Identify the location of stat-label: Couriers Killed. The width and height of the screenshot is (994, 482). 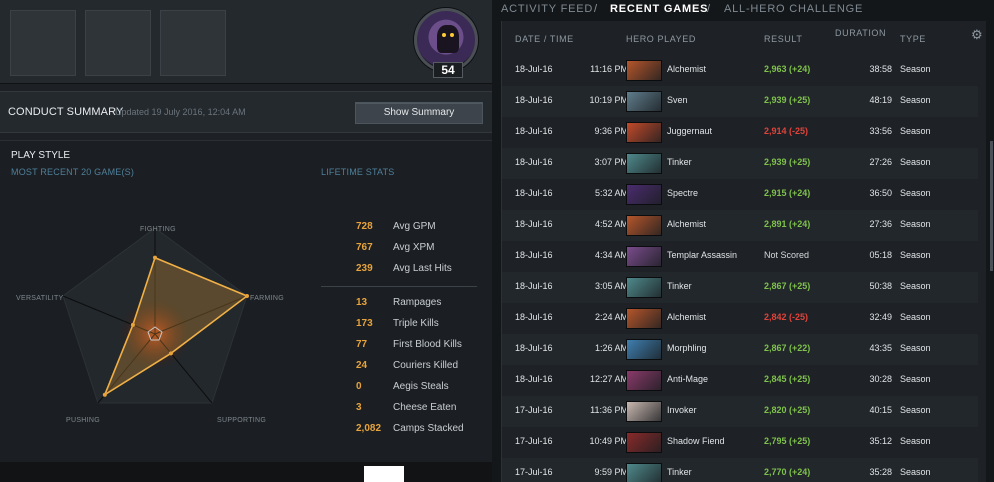
(426, 365).